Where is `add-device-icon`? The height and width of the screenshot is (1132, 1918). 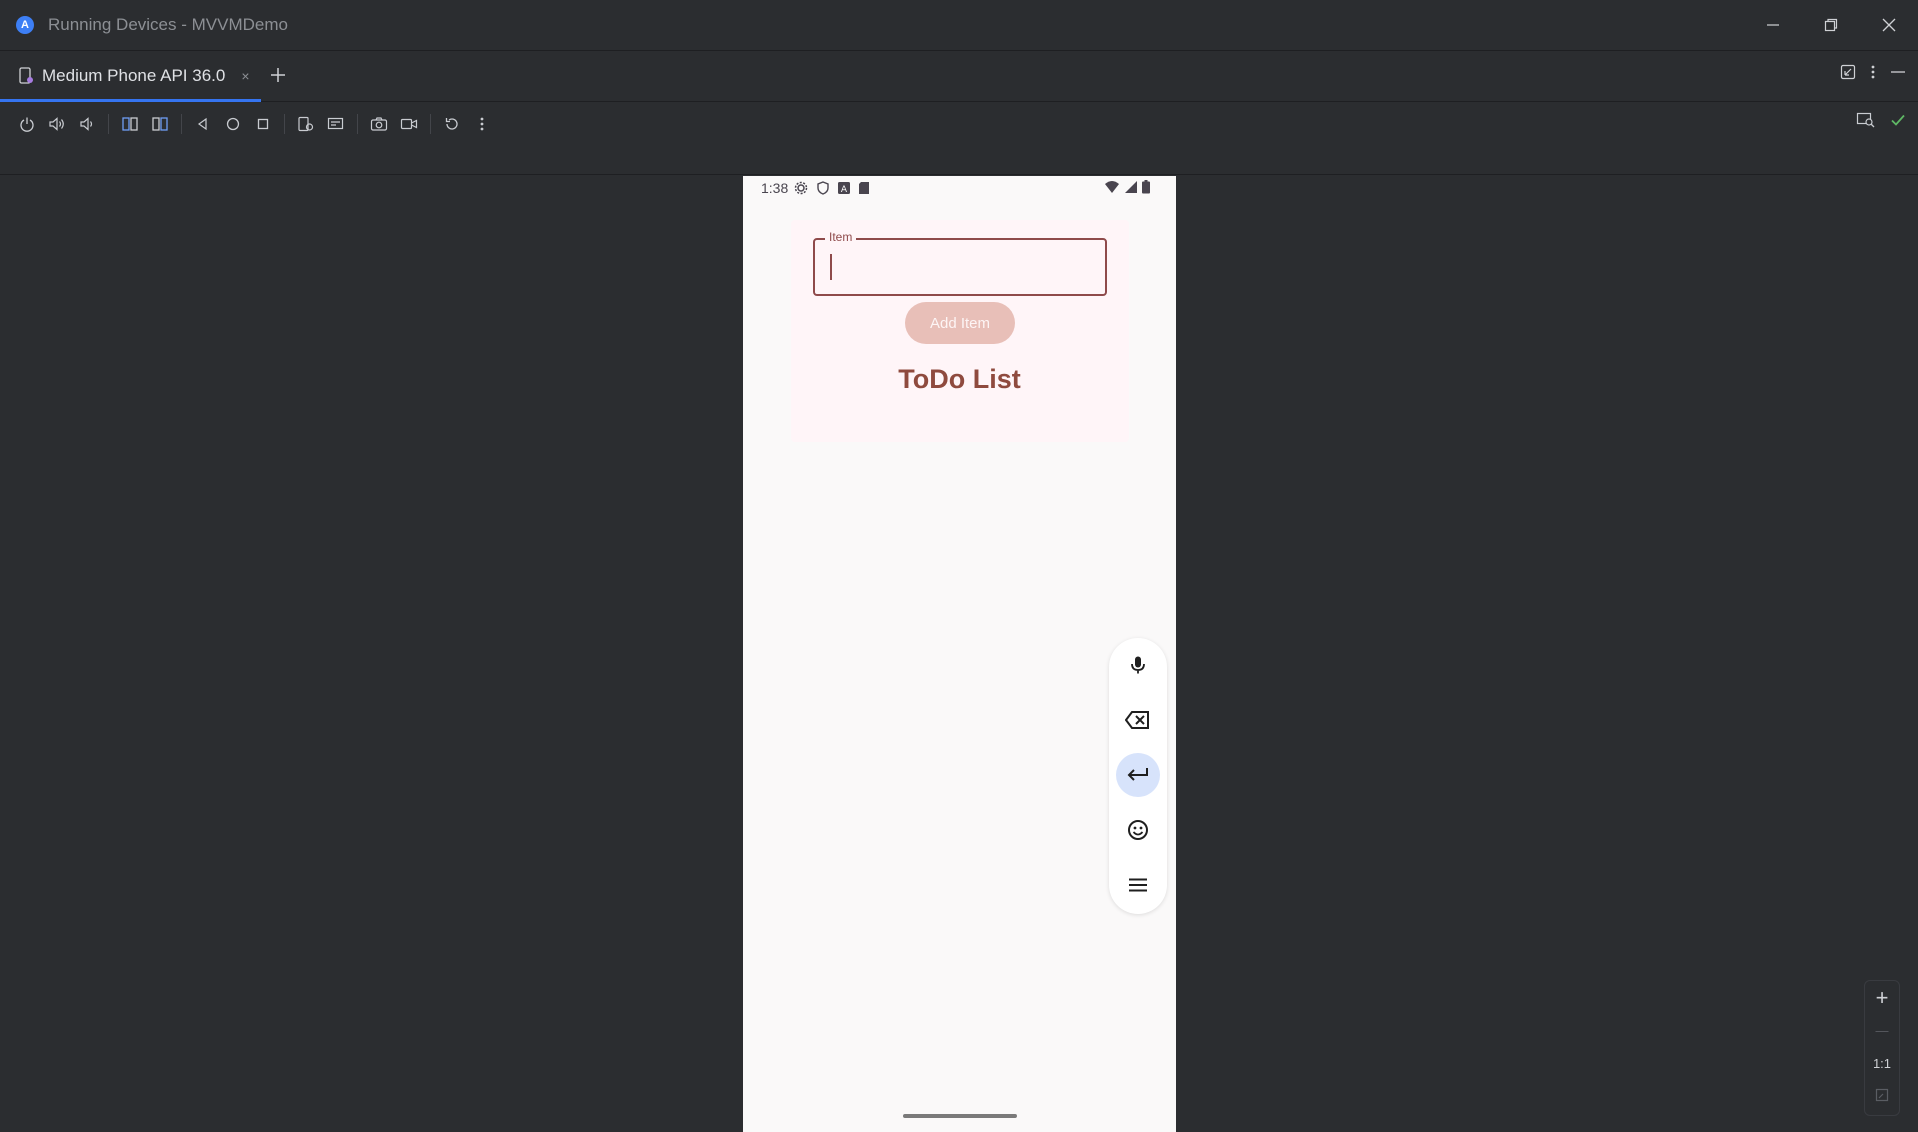
add-device-icon is located at coordinates (278, 75).